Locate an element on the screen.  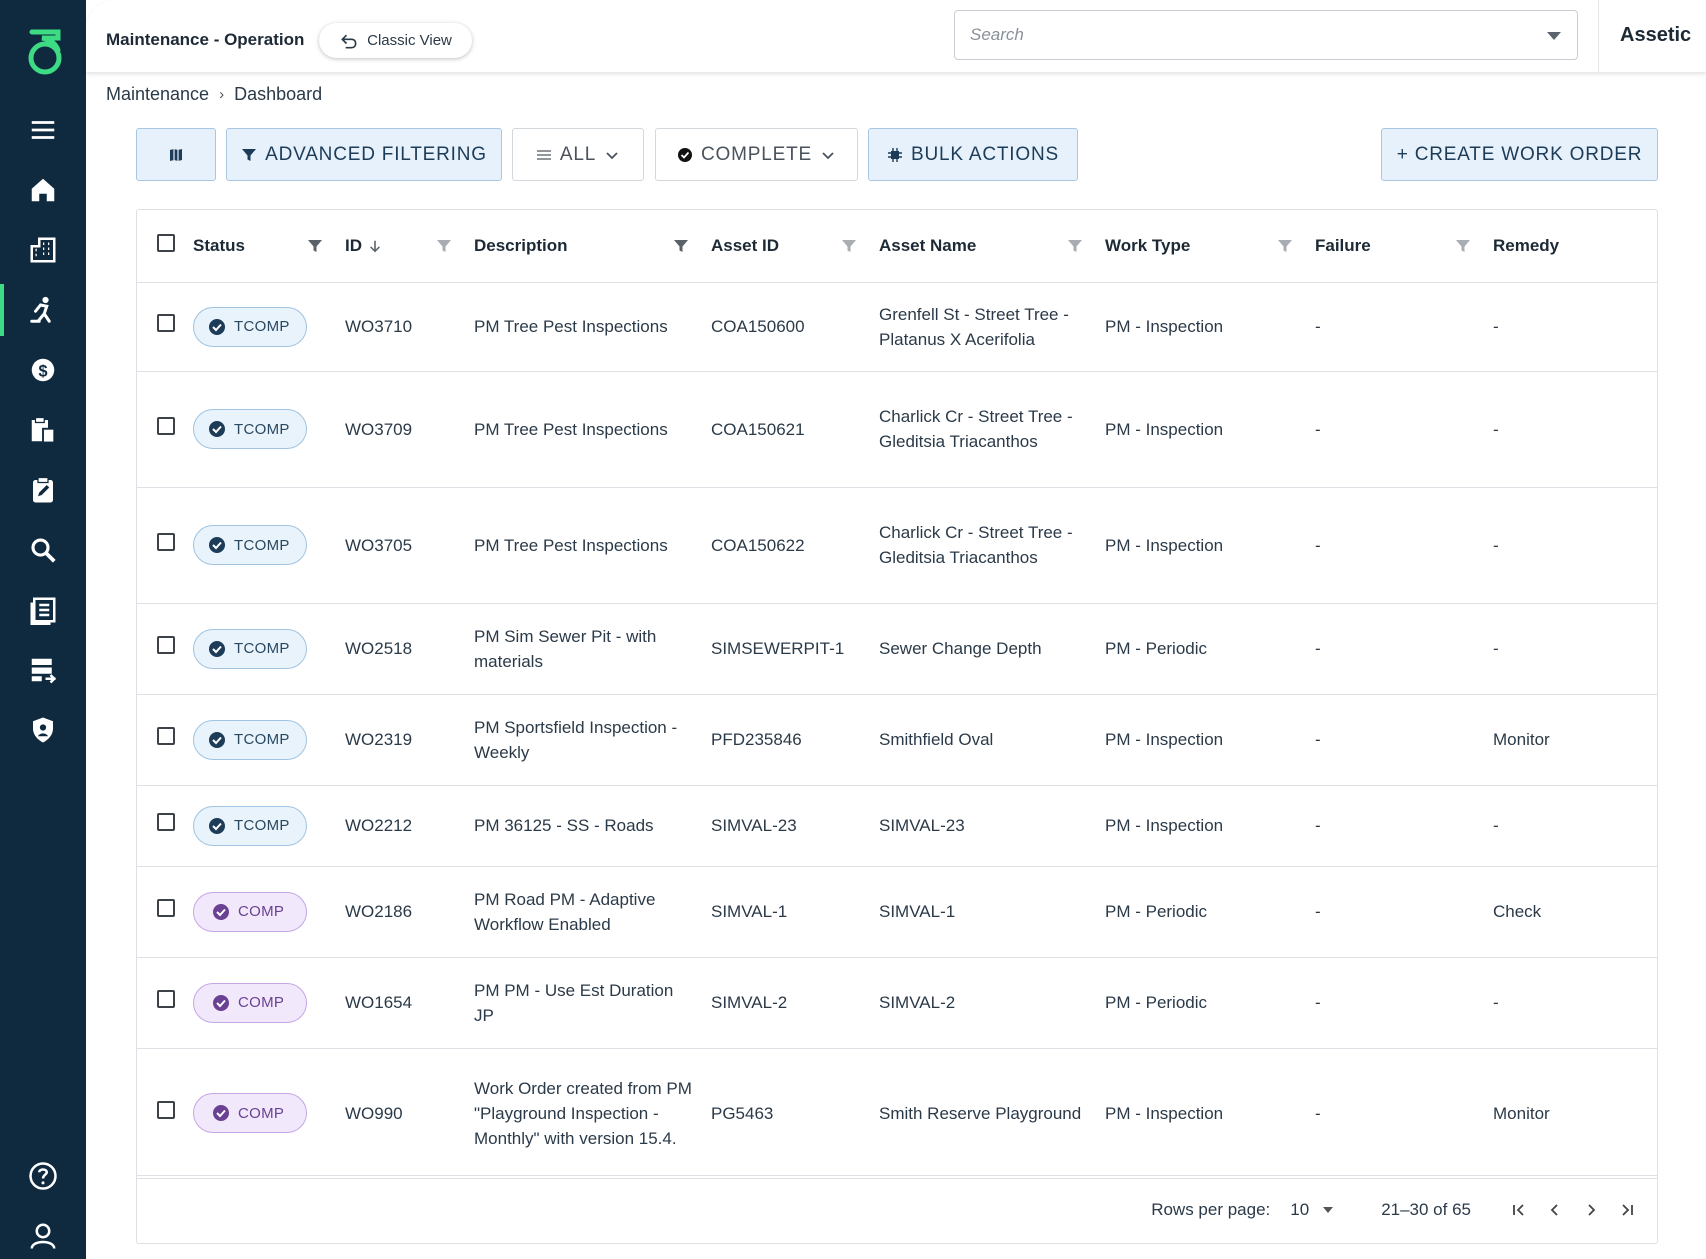
last-page-icon is located at coordinates (1627, 1210).